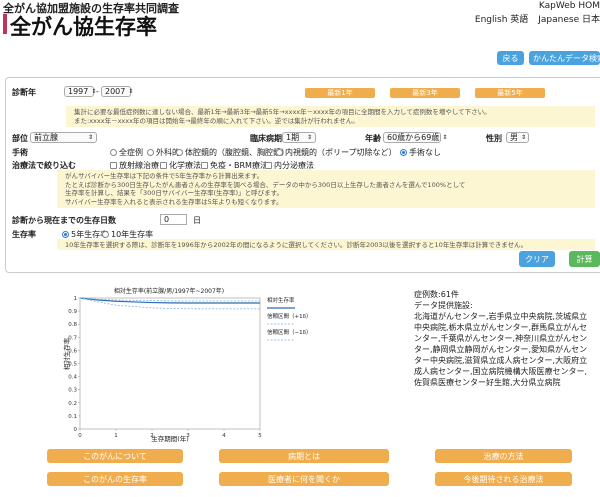  Describe the element at coordinates (425, 93) in the screenshot. I see `latest-3-years-button: 最新3年` at that location.